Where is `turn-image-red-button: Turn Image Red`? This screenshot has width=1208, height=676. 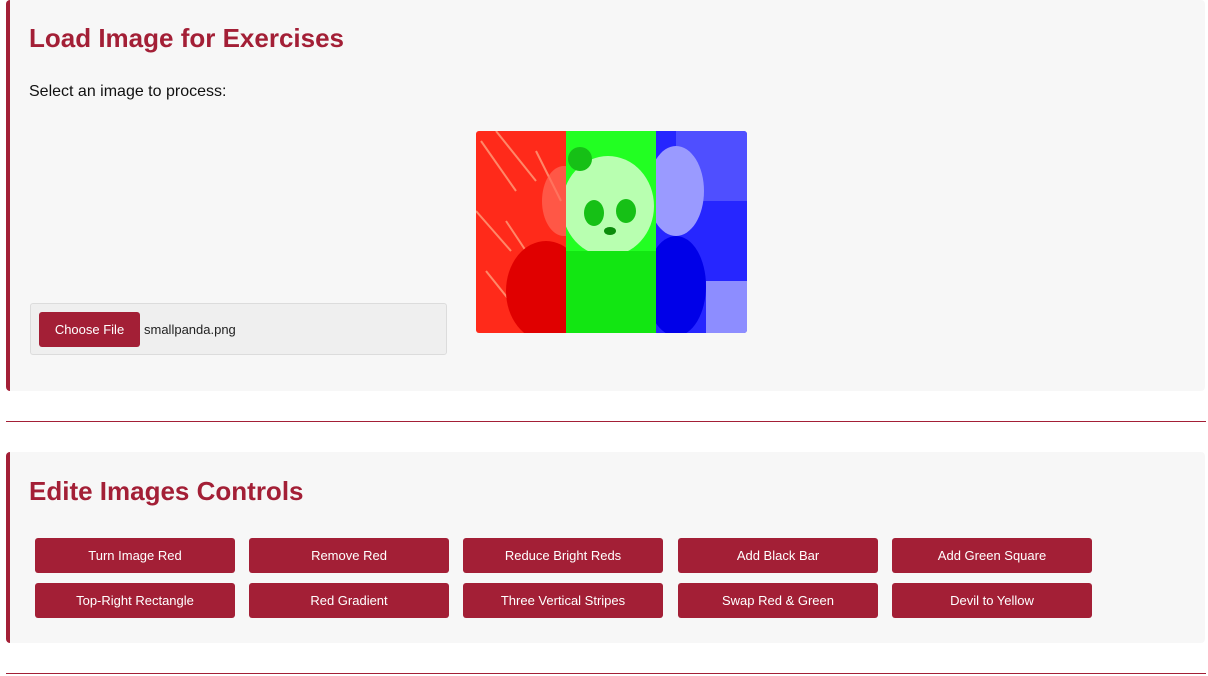 turn-image-red-button: Turn Image Red is located at coordinates (135, 555).